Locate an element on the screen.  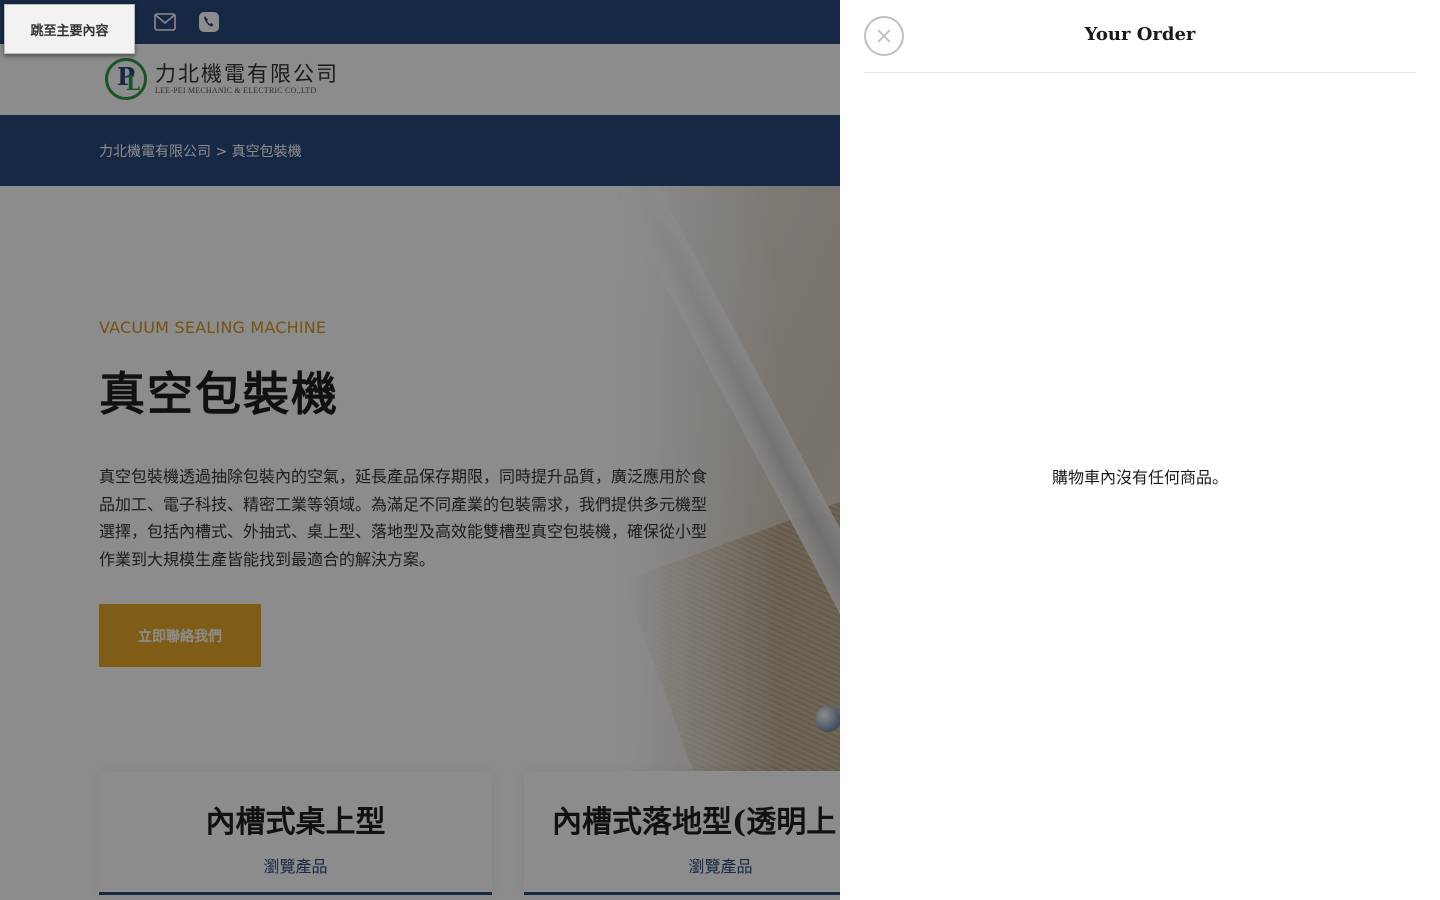
cart-drawer-header: Your Order is located at coordinates (1140, 36).